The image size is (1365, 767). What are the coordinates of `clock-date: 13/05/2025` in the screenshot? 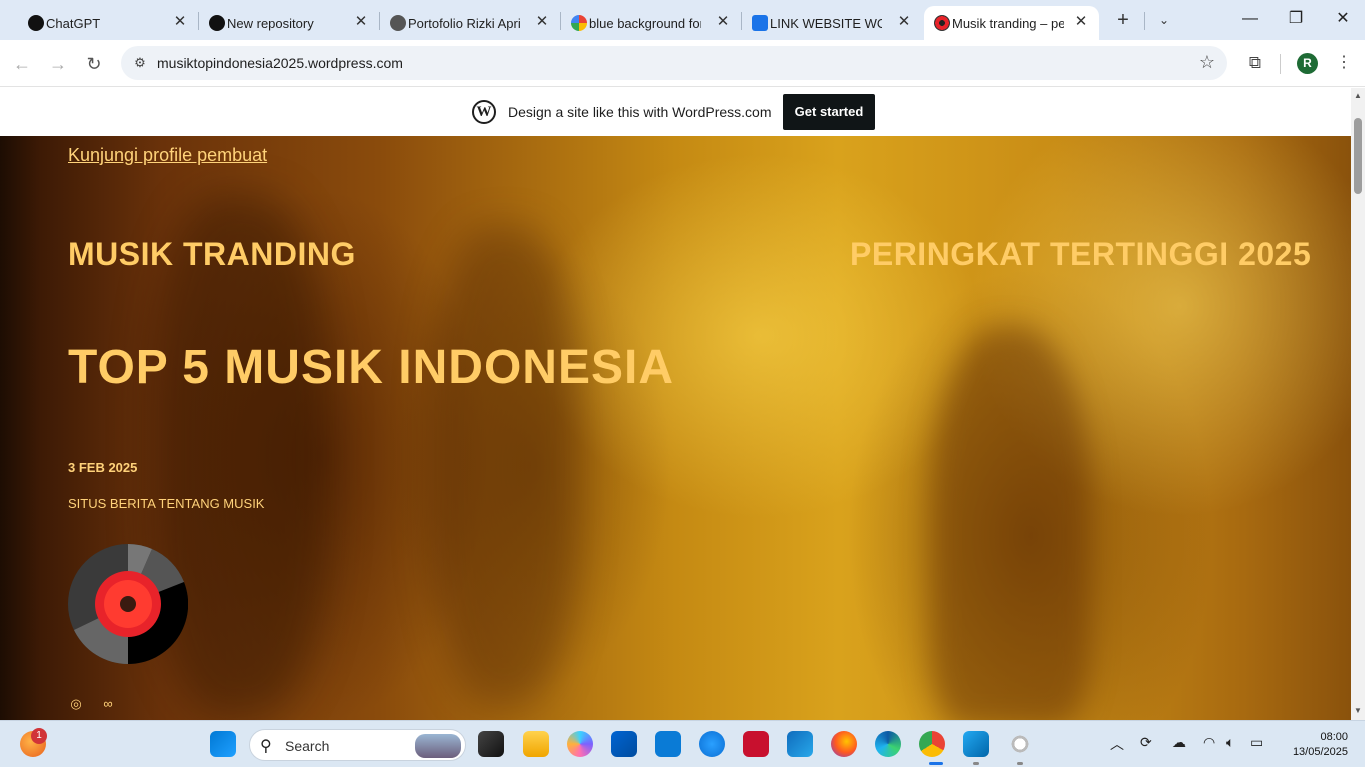 It's located at (1320, 752).